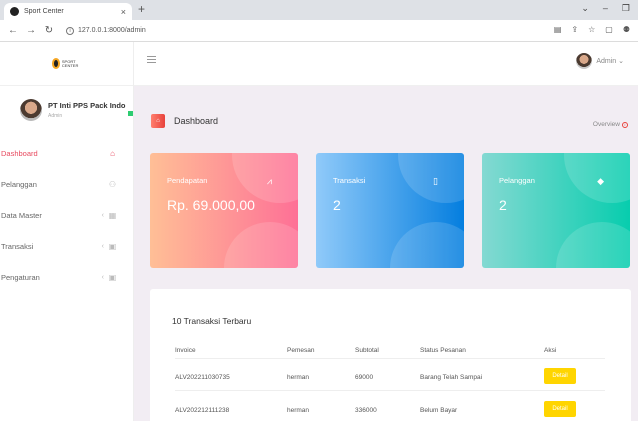 The width and height of the screenshot is (638, 421). I want to click on profile-icon: ⚉, so click(626, 29).